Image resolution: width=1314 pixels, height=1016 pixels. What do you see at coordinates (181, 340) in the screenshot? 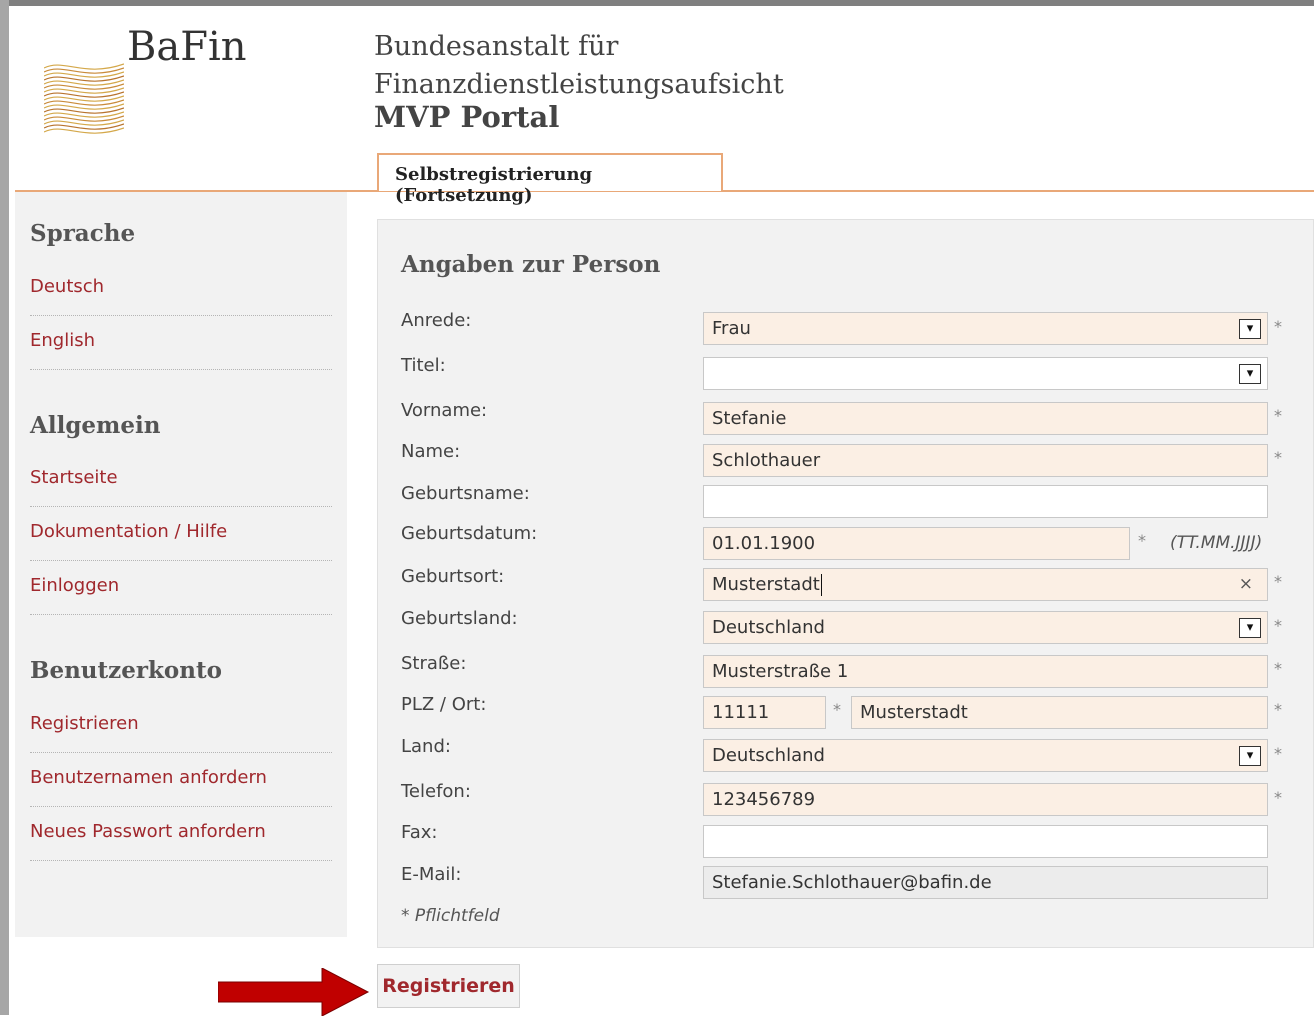
I see `sidebar-link-english: English` at bounding box center [181, 340].